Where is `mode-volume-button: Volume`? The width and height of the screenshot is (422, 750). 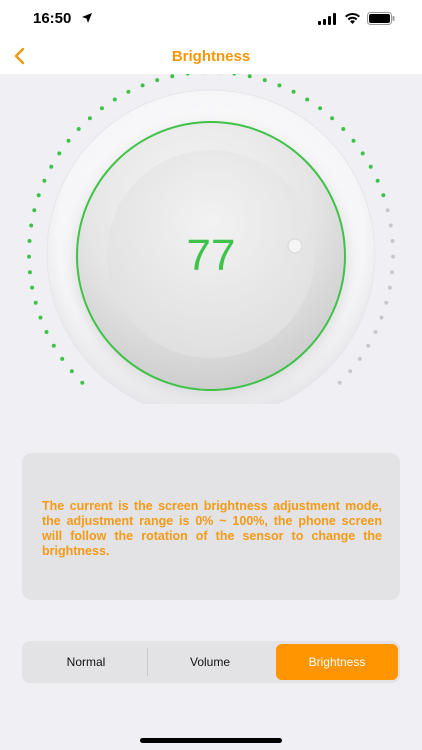 mode-volume-button: Volume is located at coordinates (210, 662).